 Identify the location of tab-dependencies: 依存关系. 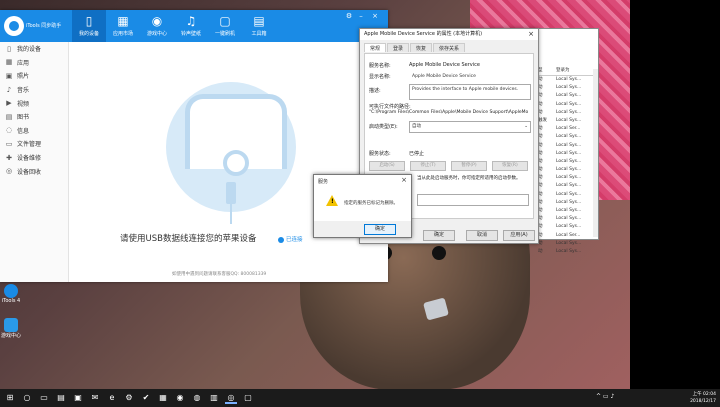
(449, 47).